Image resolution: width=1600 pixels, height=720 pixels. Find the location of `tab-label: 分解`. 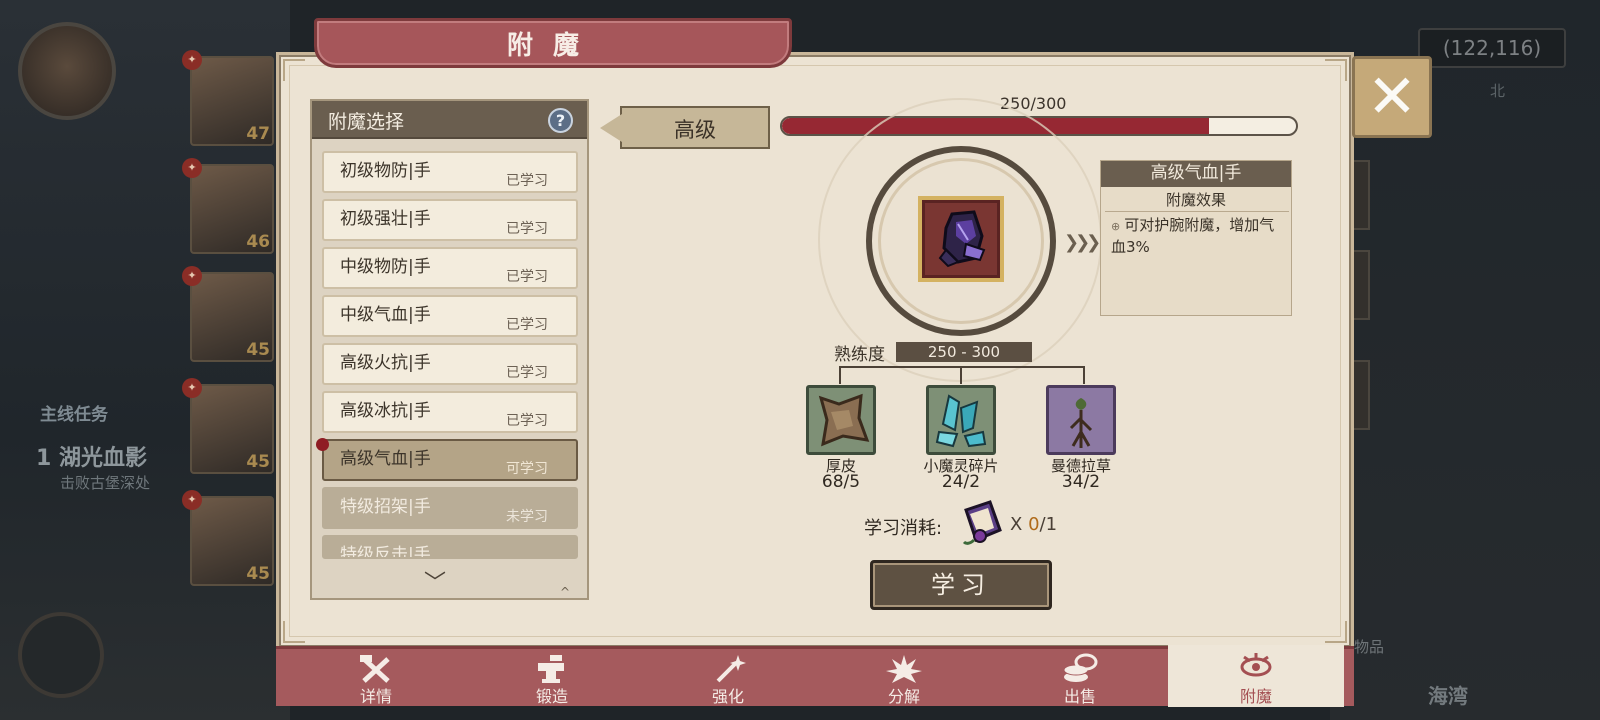

tab-label: 分解 is located at coordinates (903, 696).